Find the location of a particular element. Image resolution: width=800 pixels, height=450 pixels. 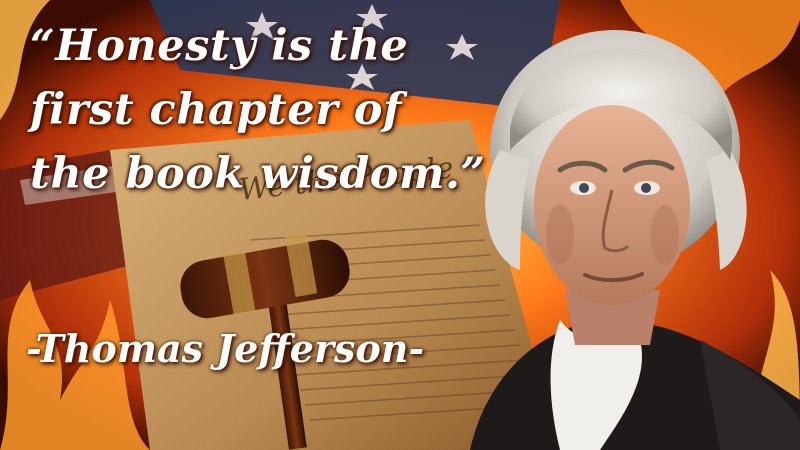

quote-line: “Honesty is the is located at coordinates (219, 46).